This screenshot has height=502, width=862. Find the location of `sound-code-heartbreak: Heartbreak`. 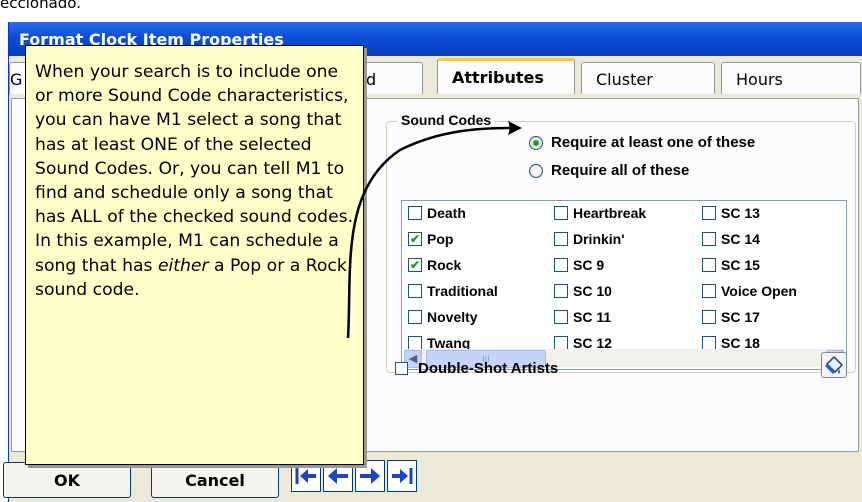

sound-code-heartbreak: Heartbreak is located at coordinates (600, 213).